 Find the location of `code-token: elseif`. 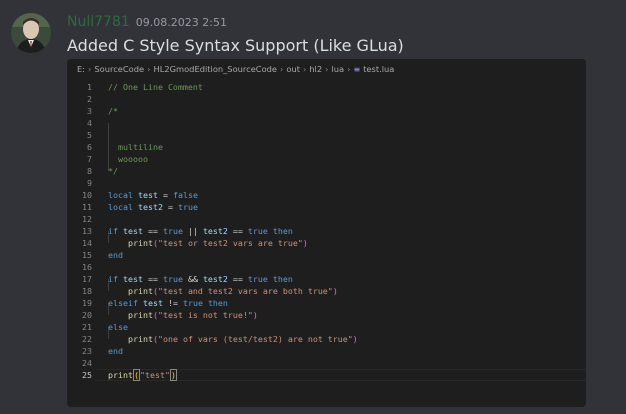

code-token: elseif is located at coordinates (123, 303).